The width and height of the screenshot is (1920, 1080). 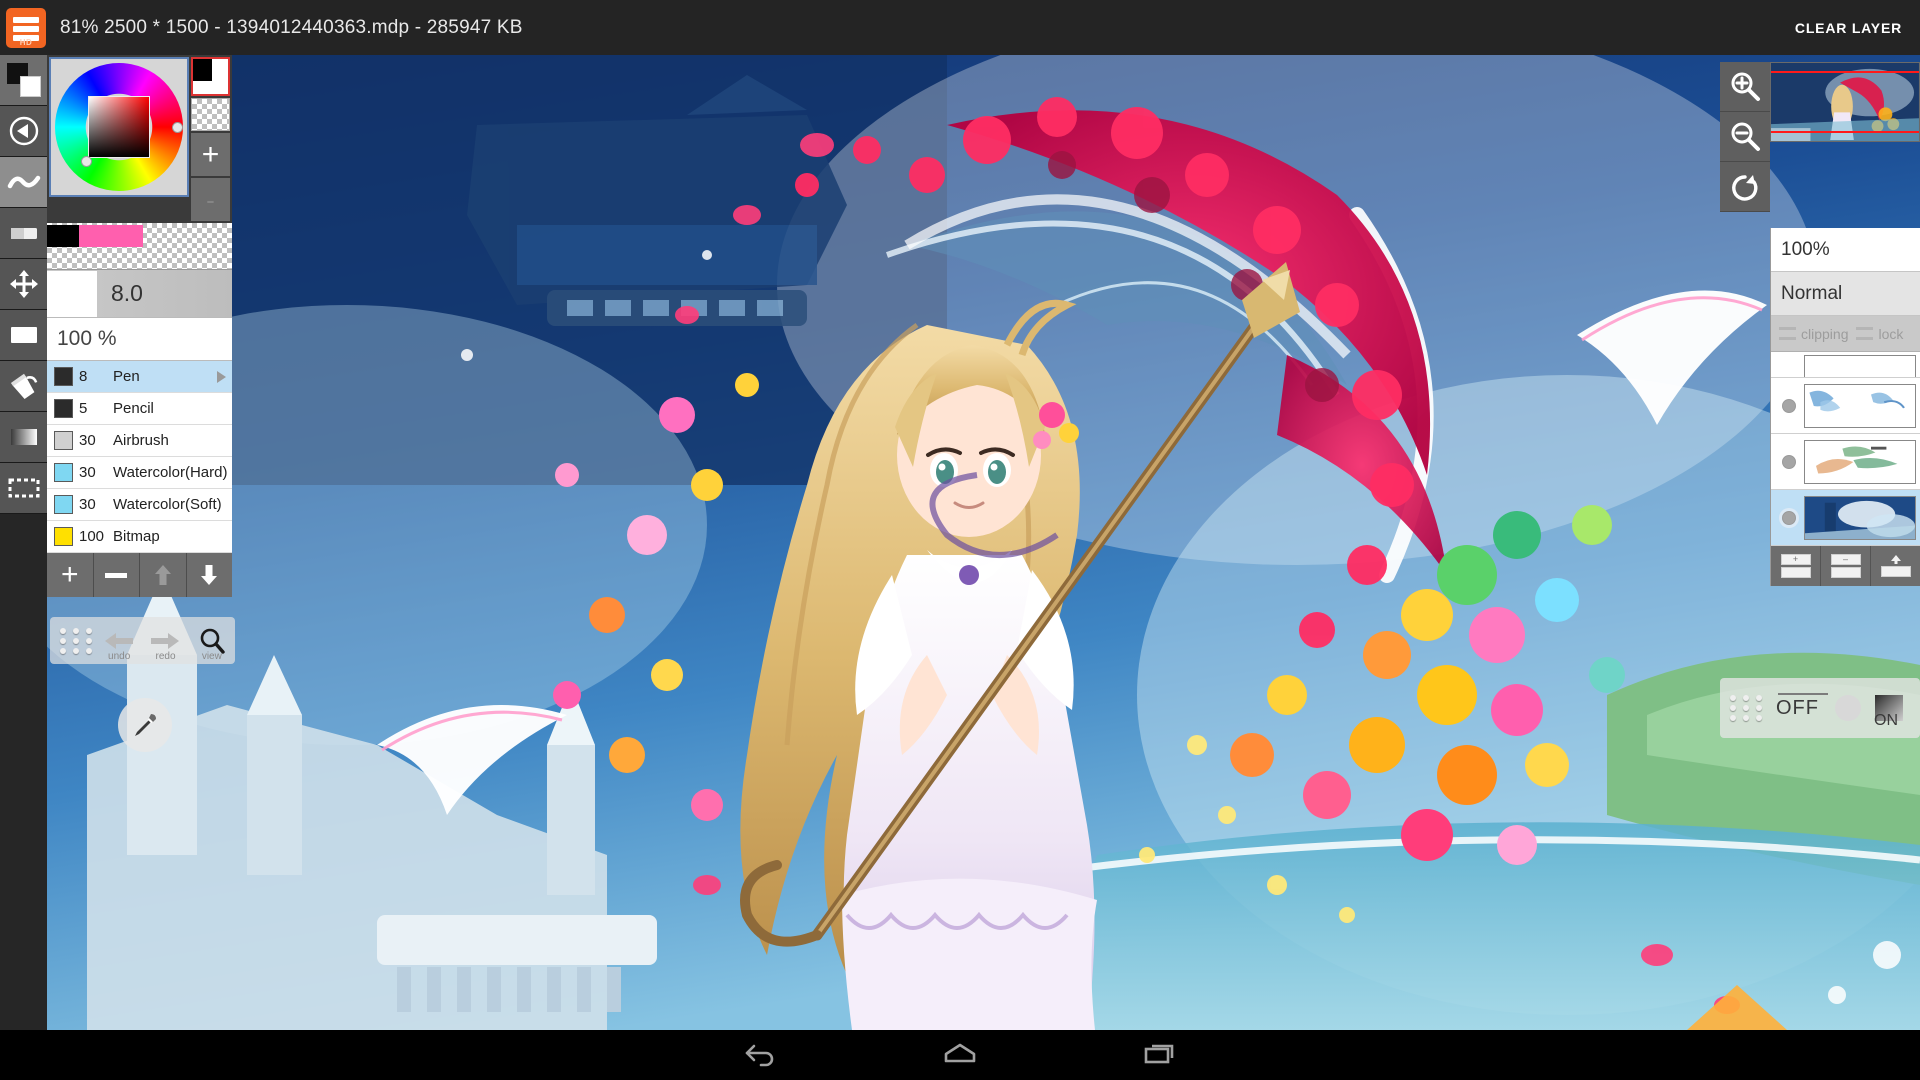 I want to click on stabilizer-slider-knob, so click(x=1848, y=708).